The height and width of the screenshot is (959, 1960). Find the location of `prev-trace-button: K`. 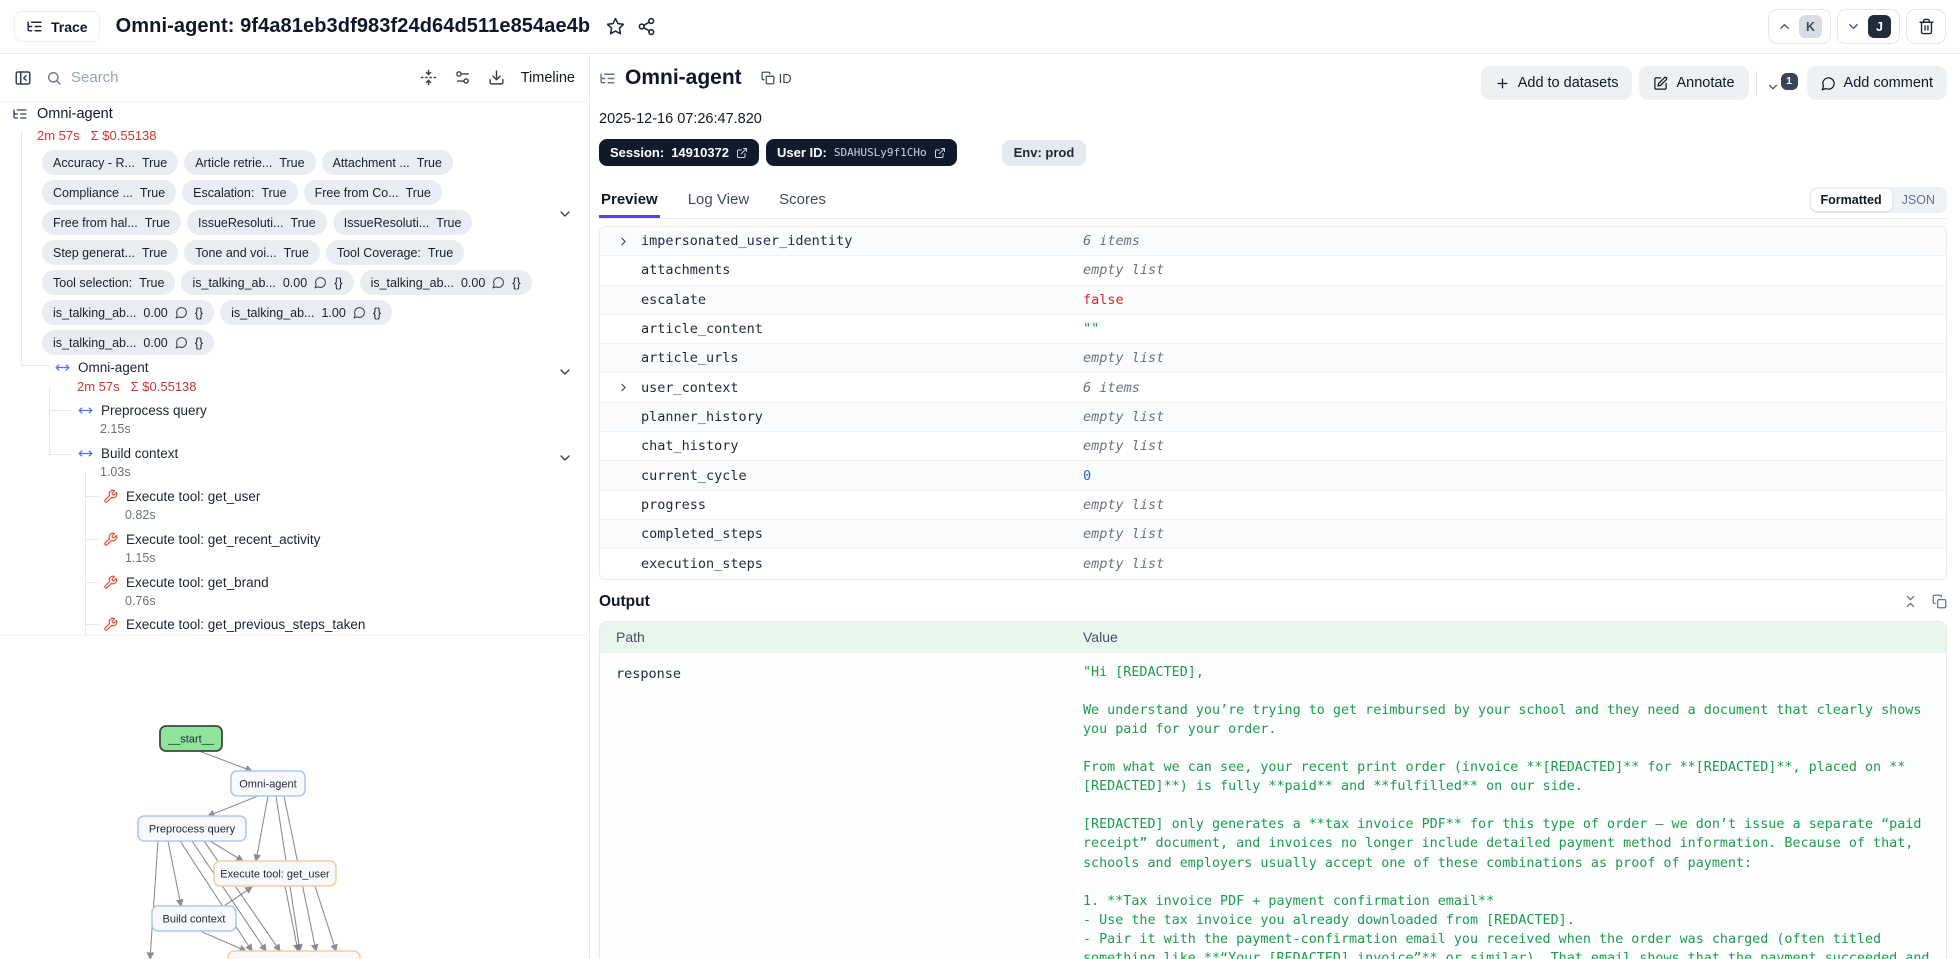

prev-trace-button: K is located at coordinates (1799, 26).